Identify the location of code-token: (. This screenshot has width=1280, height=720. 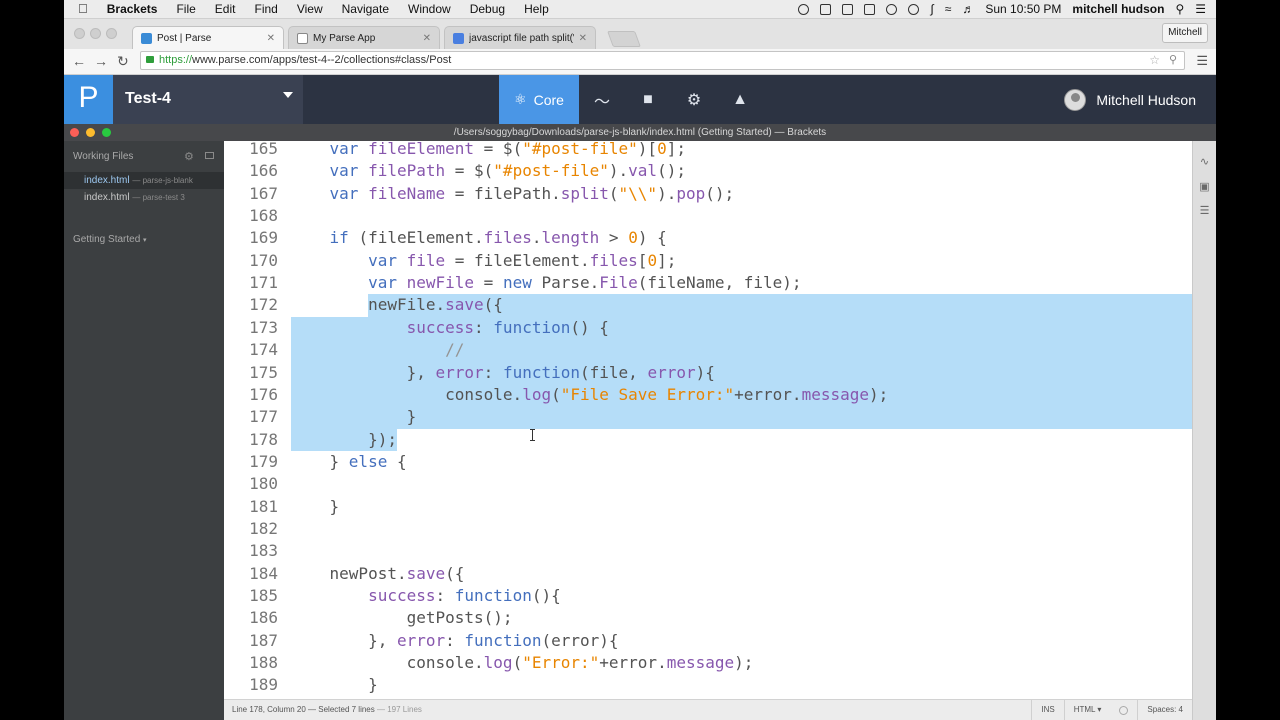
(517, 663).